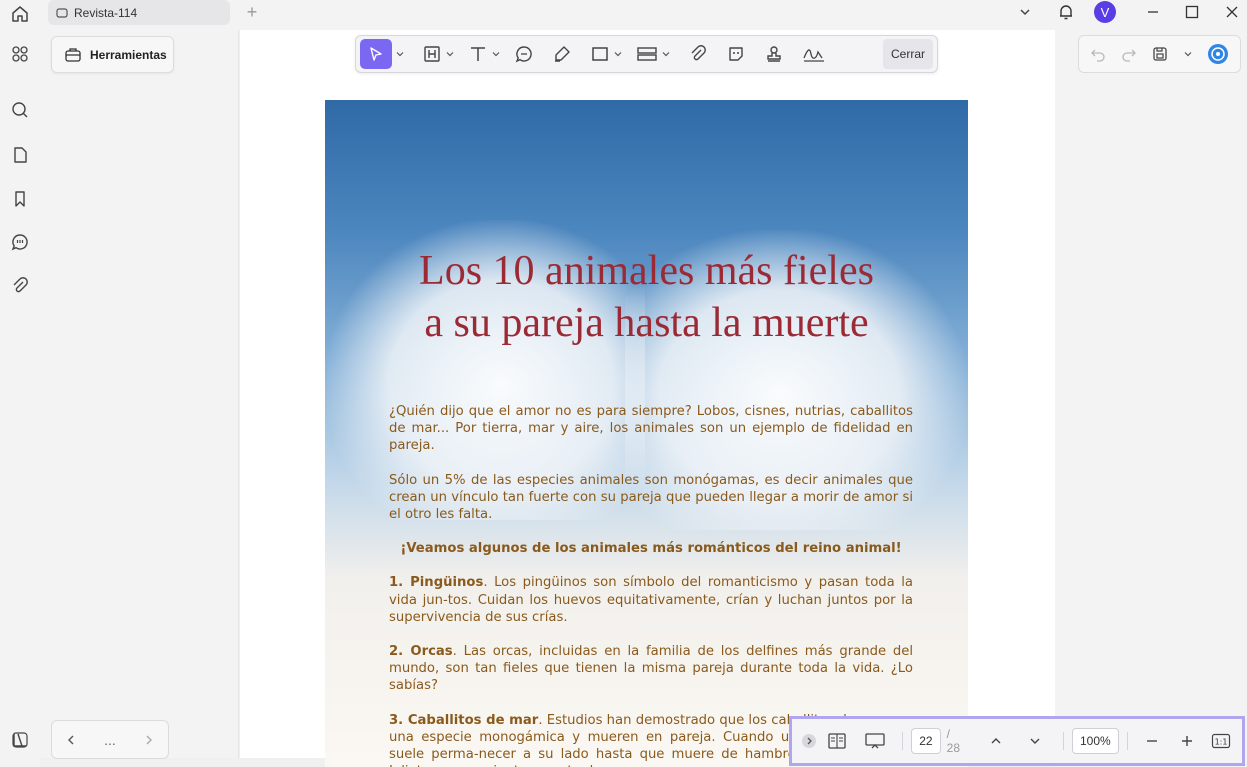 Image resolution: width=1247 pixels, height=767 pixels. I want to click on presentation-icon, so click(874, 741).